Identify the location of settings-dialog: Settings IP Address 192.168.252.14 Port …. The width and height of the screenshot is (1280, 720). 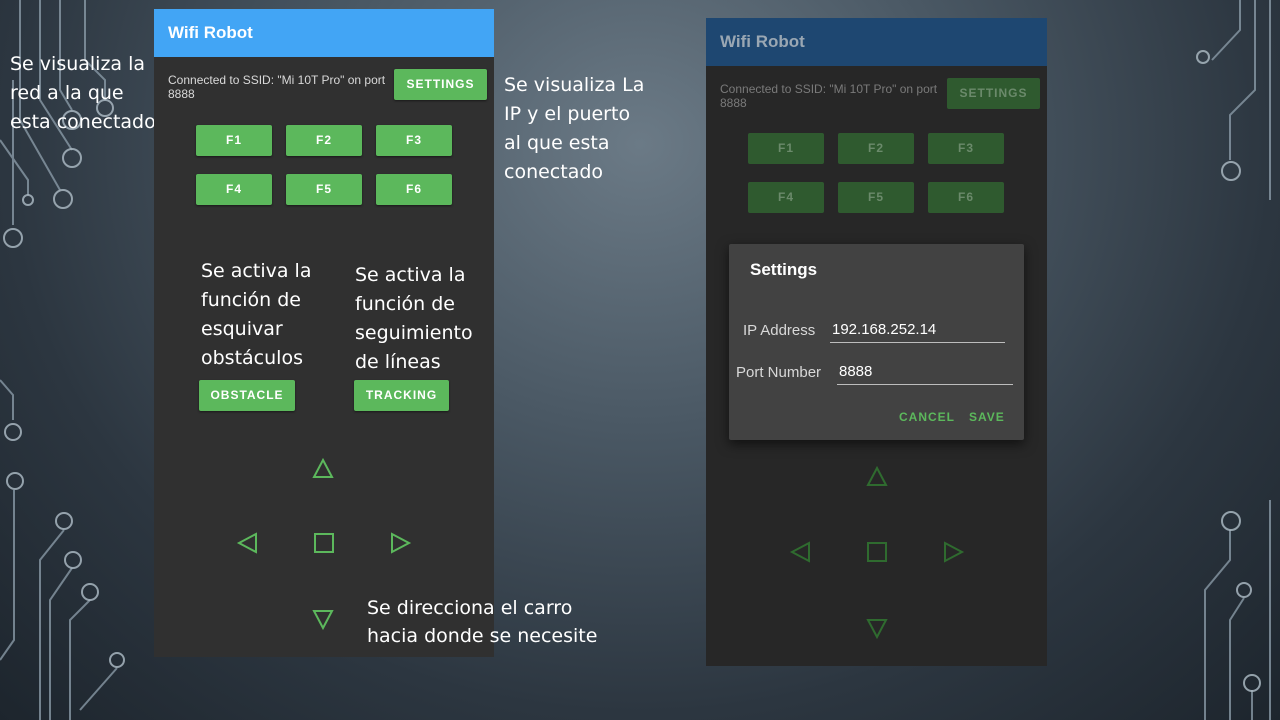
(876, 342).